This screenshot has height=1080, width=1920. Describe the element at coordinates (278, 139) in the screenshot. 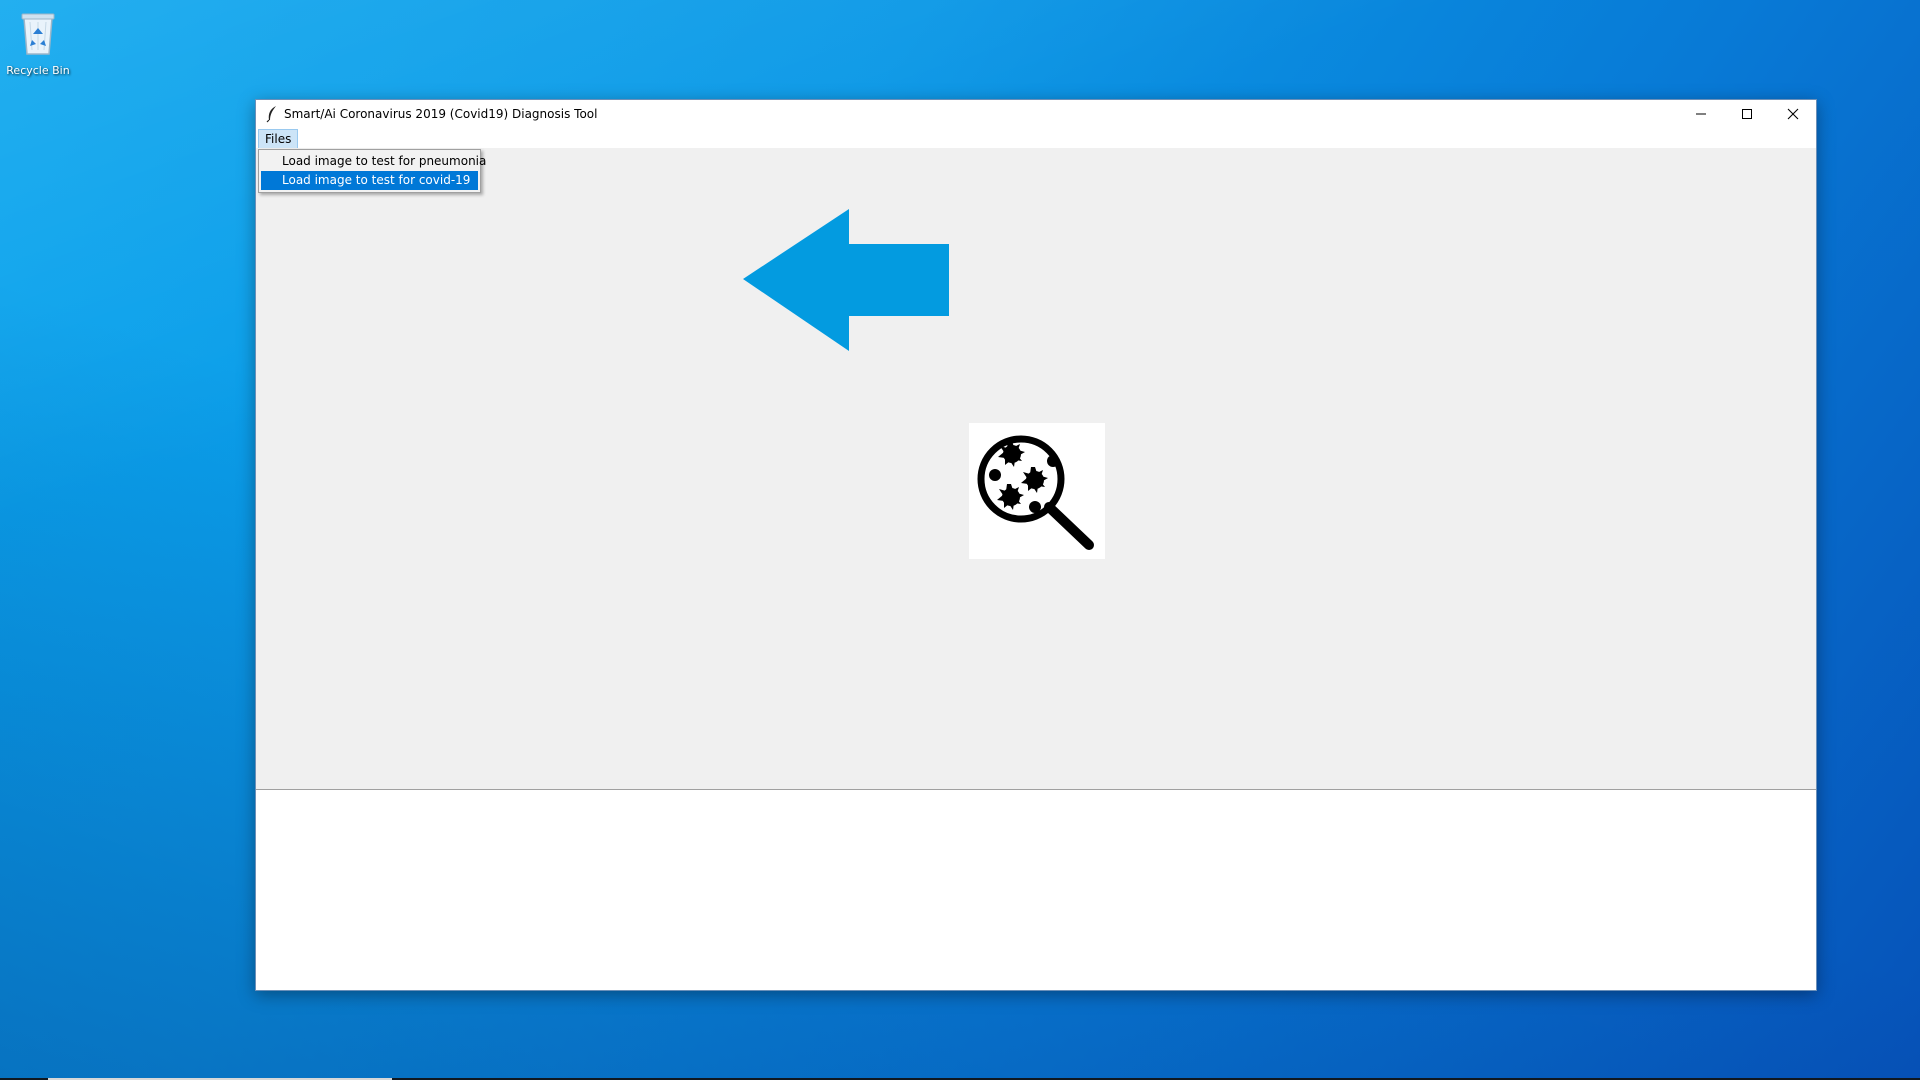

I see `files-menu: Files` at that location.